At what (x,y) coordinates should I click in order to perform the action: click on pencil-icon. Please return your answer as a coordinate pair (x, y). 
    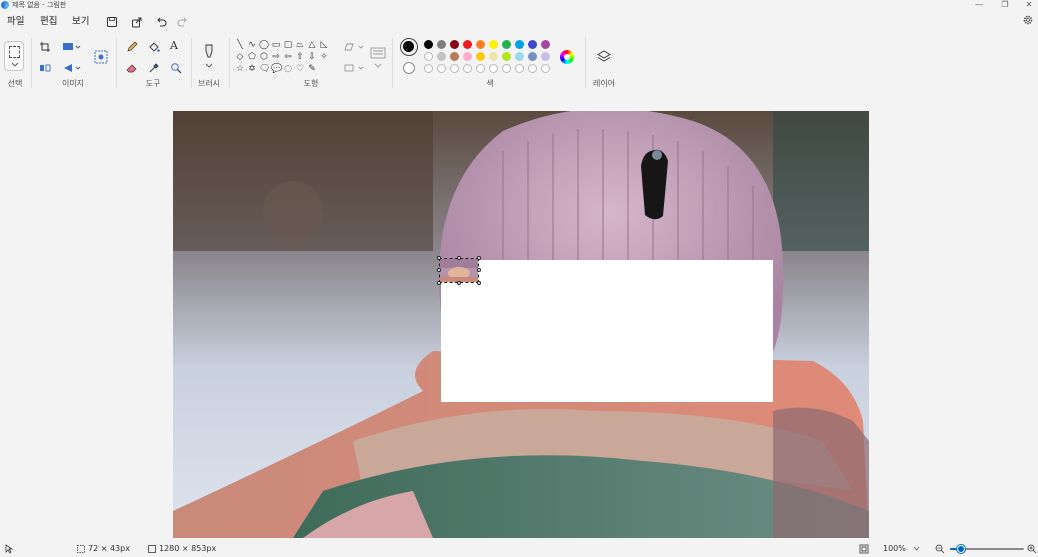
    Looking at the image, I should click on (132, 47).